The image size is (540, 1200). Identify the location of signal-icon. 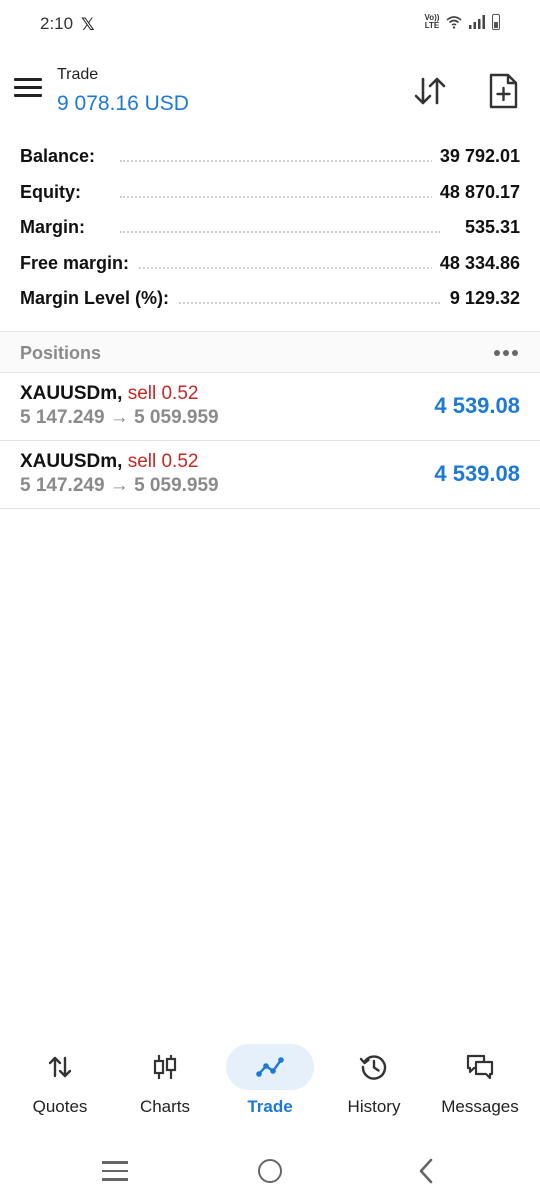
(477, 22).